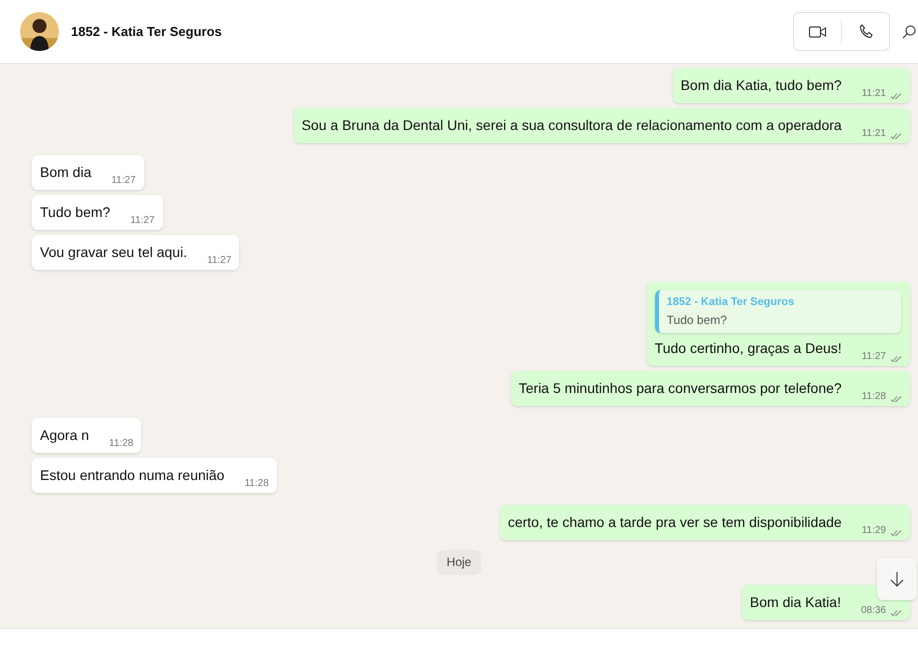 This screenshot has width=918, height=646. I want to click on message-text: certo, te chamo a tarde pra ver se tem disponibilidade, so click(675, 522).